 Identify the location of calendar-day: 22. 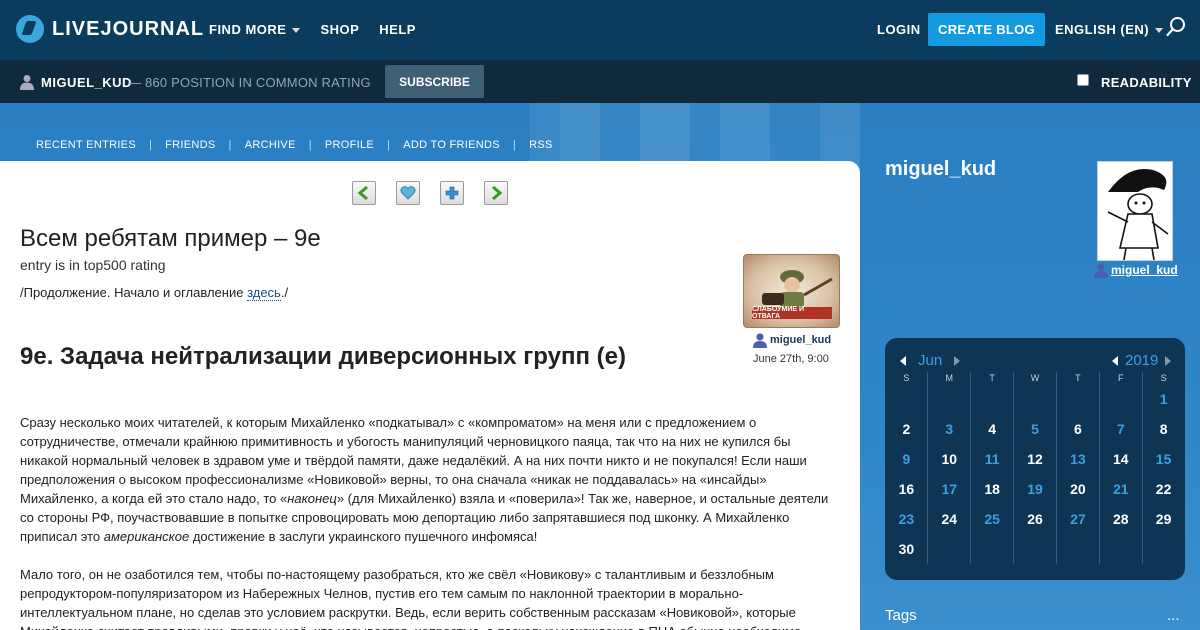
(1163, 489).